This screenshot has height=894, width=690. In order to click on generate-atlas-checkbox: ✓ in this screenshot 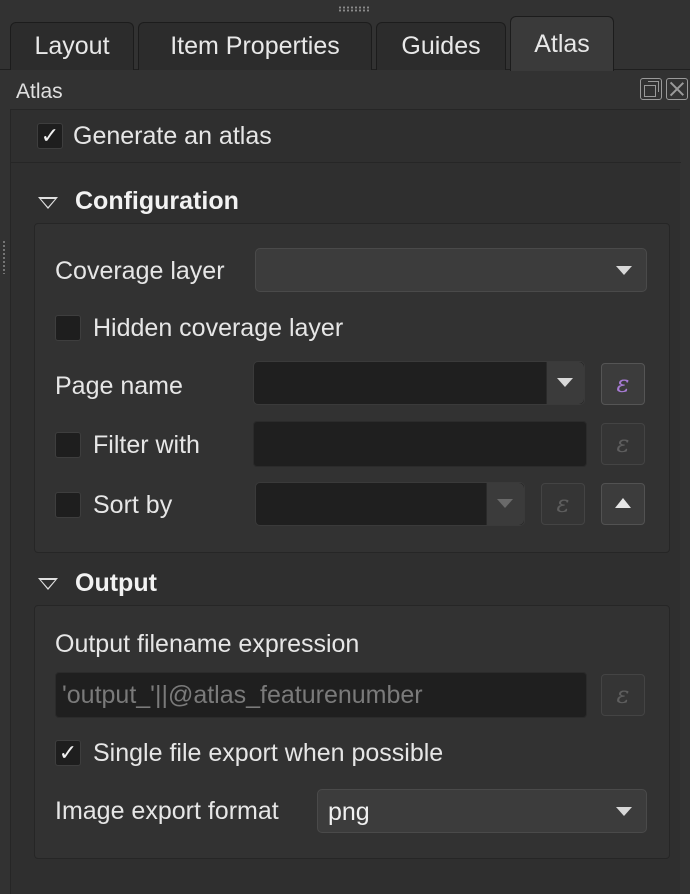, I will do `click(50, 136)`.